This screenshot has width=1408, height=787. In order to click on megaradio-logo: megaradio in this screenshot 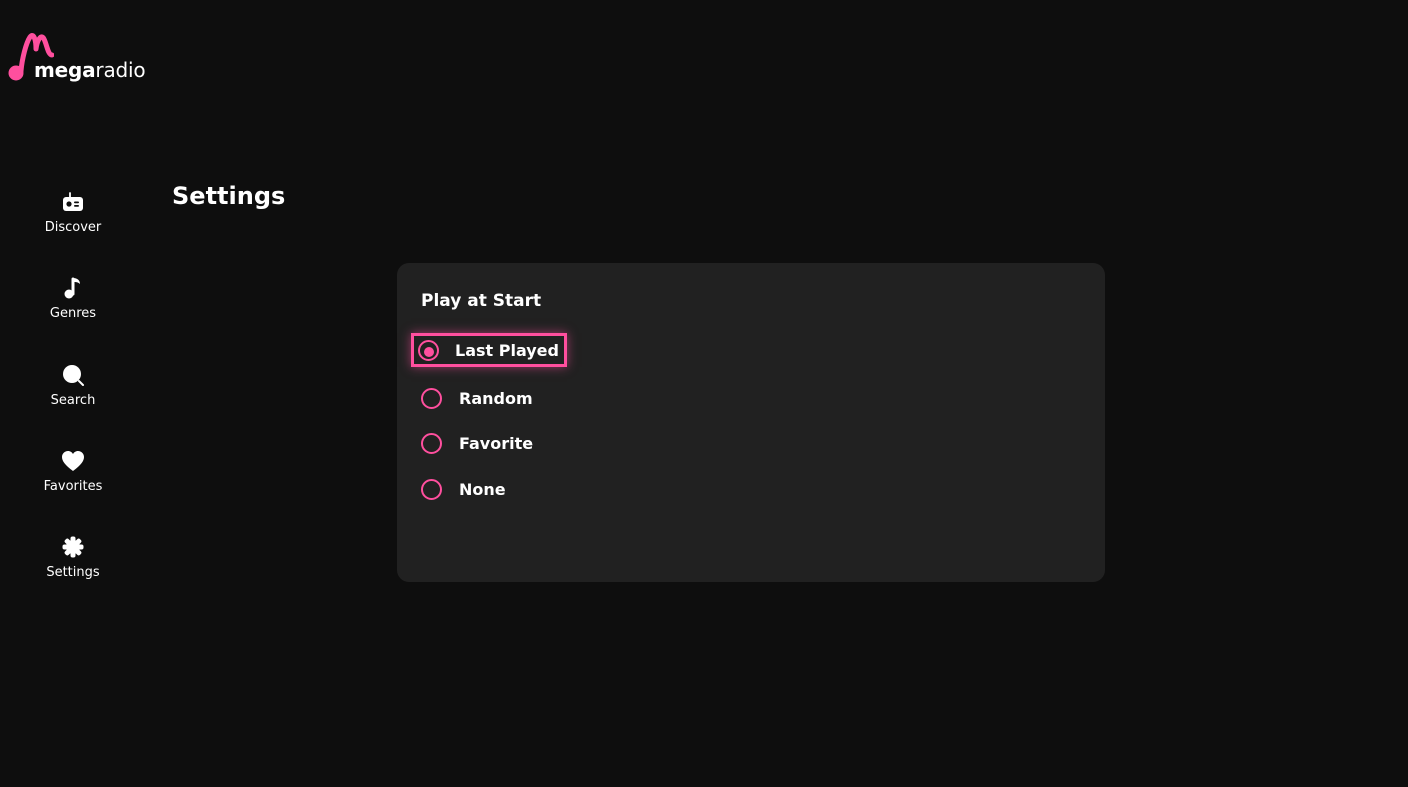, I will do `click(77, 57)`.